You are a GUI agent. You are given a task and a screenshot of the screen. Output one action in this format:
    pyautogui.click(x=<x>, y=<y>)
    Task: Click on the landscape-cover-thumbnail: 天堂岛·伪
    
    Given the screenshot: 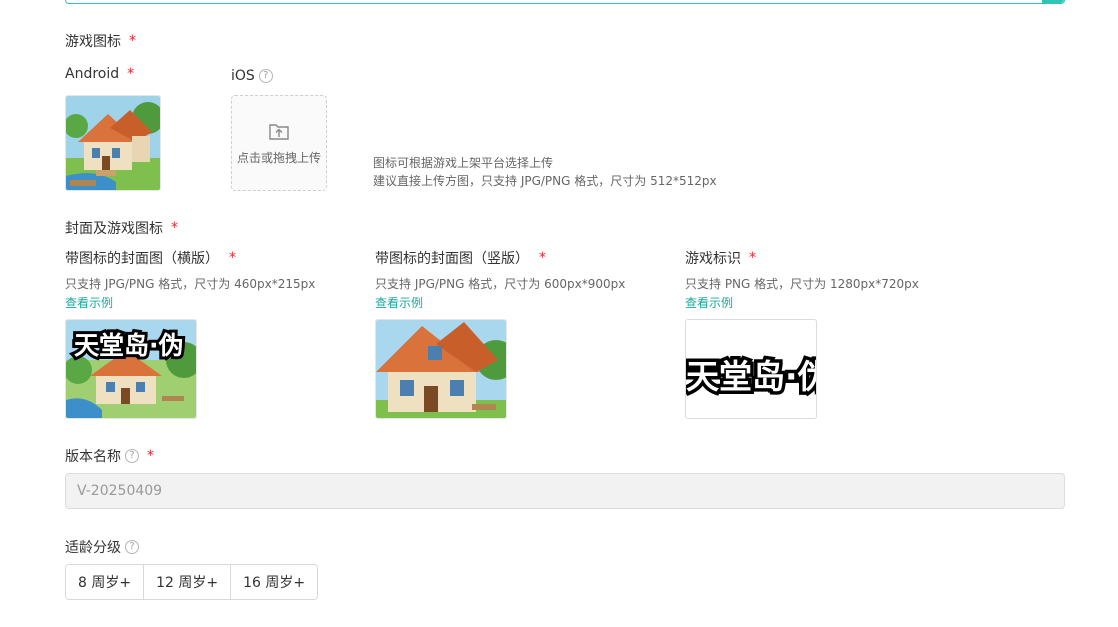 What is the action you would take?
    pyautogui.click(x=131, y=369)
    